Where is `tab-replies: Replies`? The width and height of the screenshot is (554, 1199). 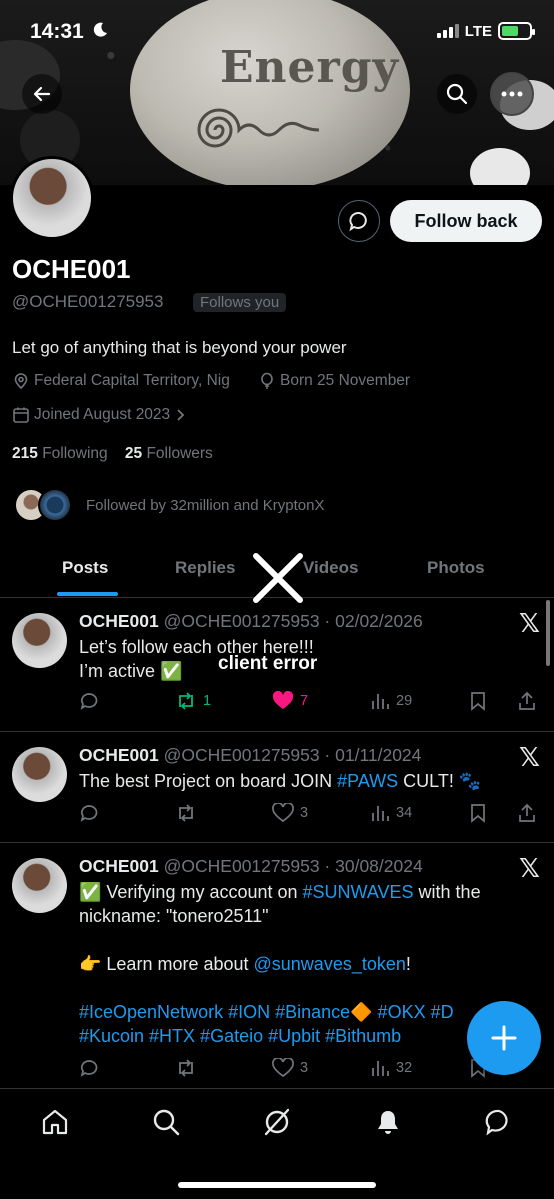
tab-replies: Replies is located at coordinates (205, 568).